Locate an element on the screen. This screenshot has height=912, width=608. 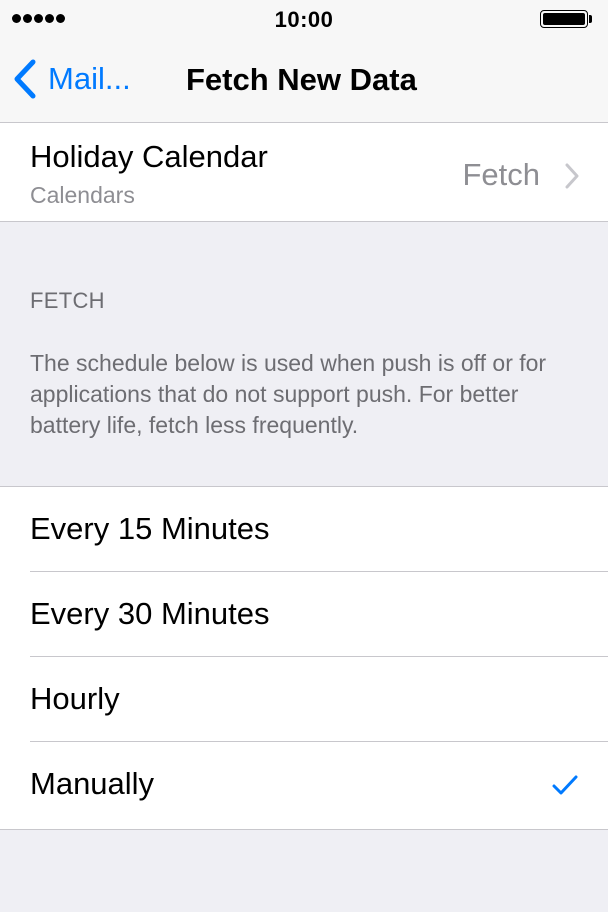
option-manually: Manually is located at coordinates (304, 784).